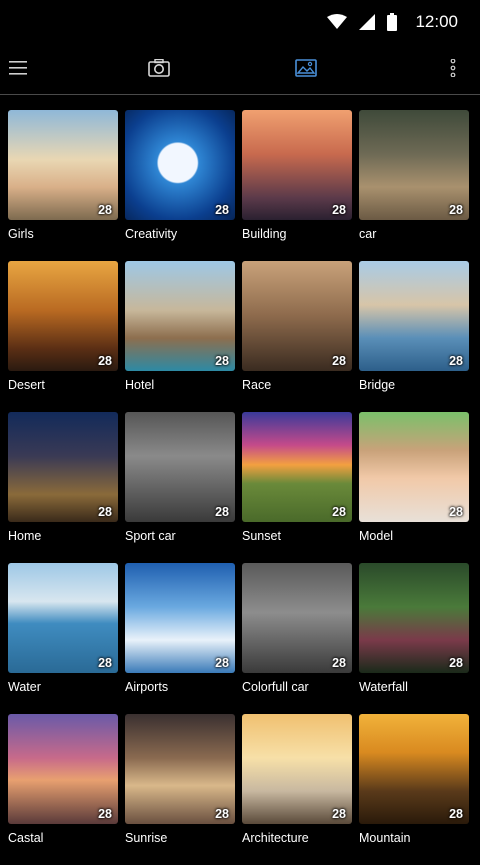  I want to click on category-model: 28 Model, so click(414, 487).